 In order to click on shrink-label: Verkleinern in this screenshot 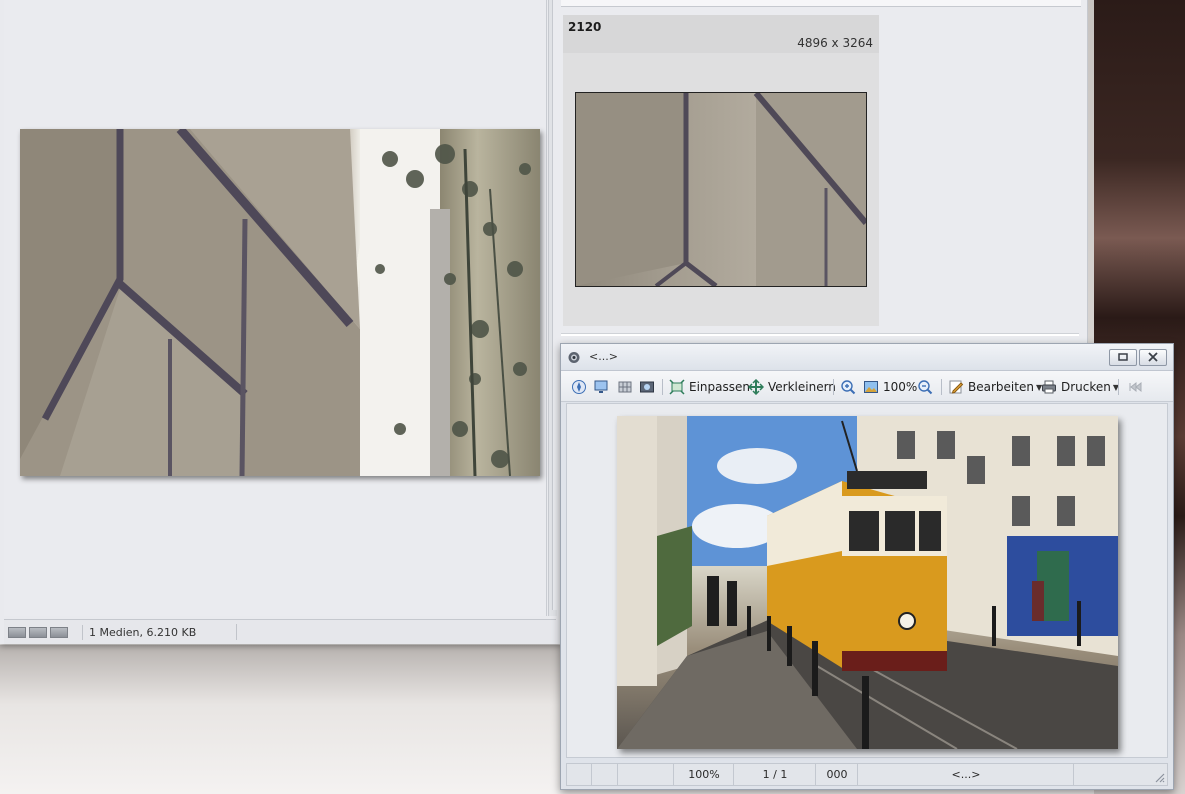, I will do `click(802, 387)`.